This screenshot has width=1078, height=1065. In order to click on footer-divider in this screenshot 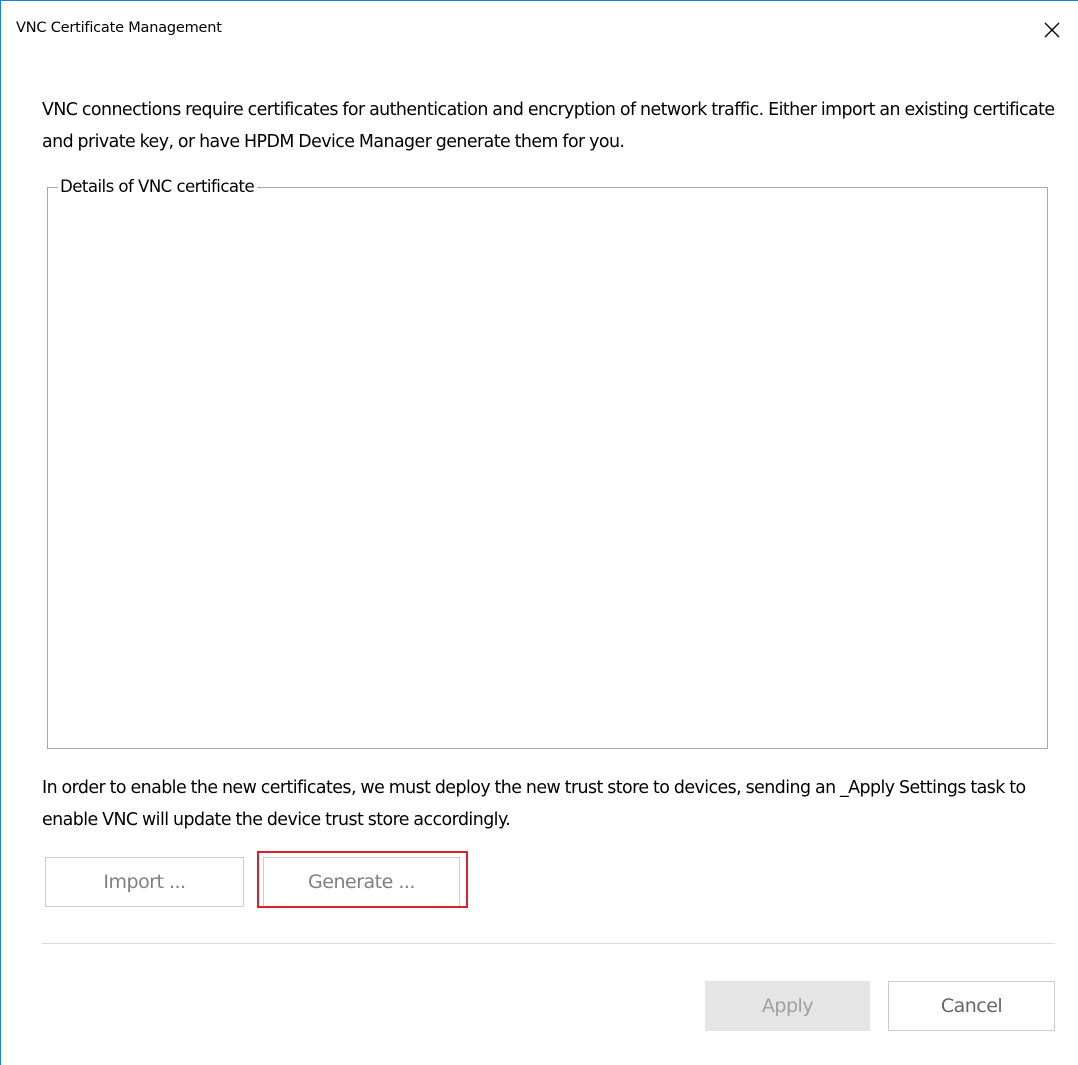, I will do `click(548, 943)`.